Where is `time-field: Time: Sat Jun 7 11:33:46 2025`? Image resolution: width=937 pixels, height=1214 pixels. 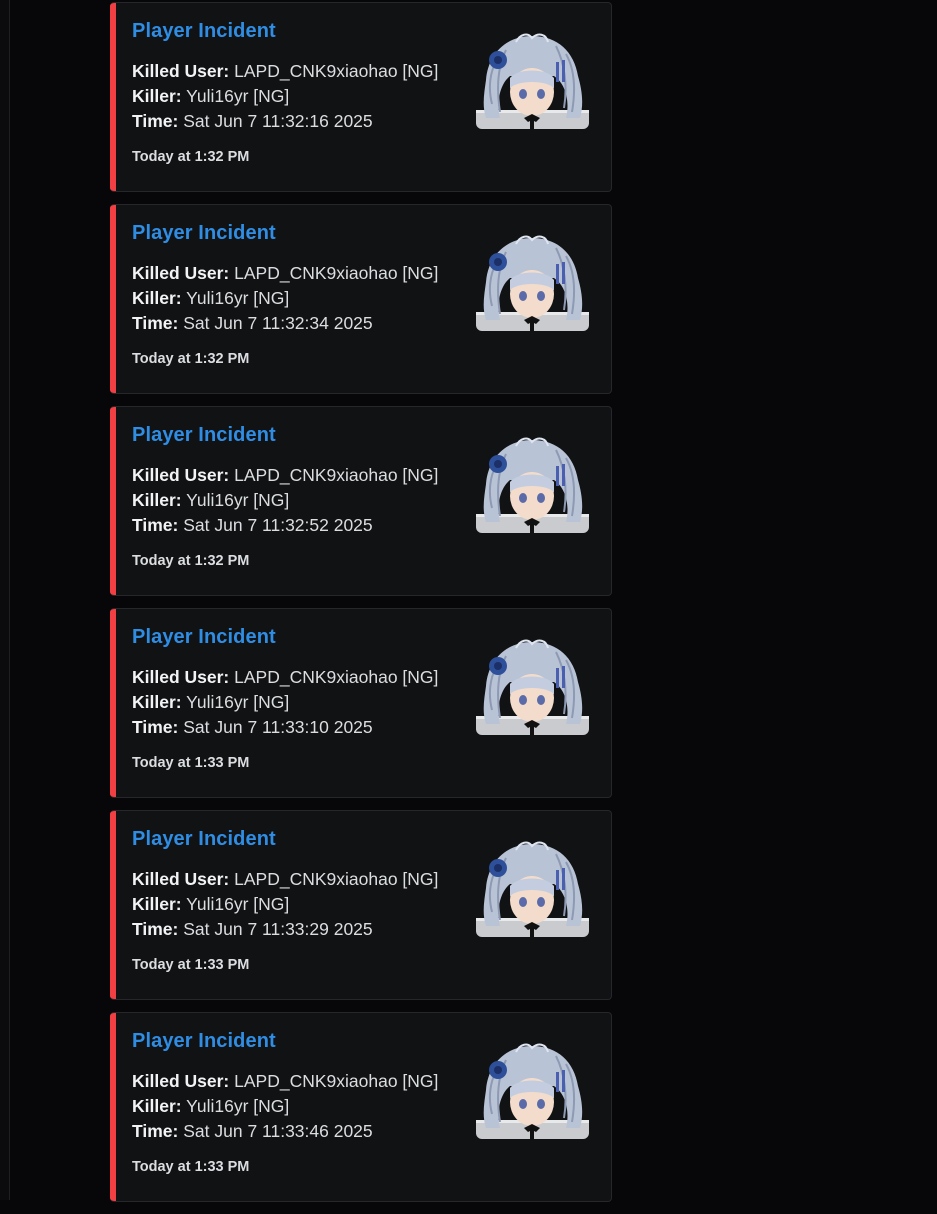
time-field: Time: Sat Jun 7 11:33:46 2025 is located at coordinates (252, 1131).